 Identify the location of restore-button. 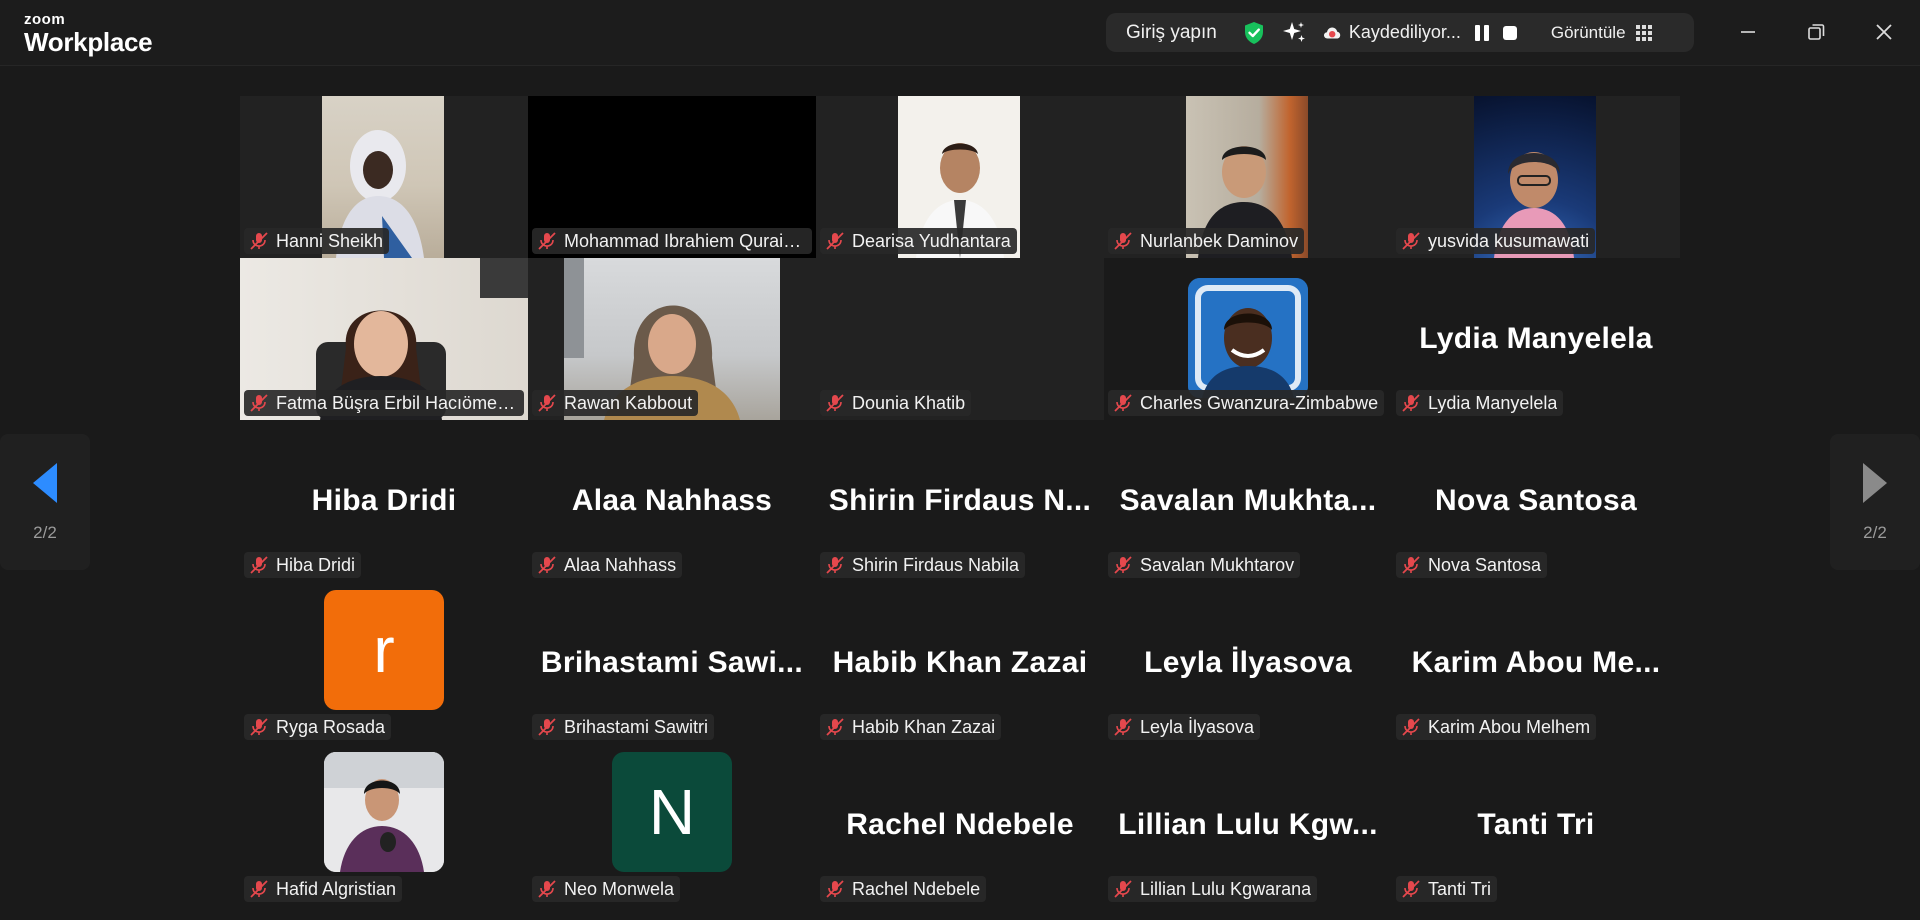
(1816, 32).